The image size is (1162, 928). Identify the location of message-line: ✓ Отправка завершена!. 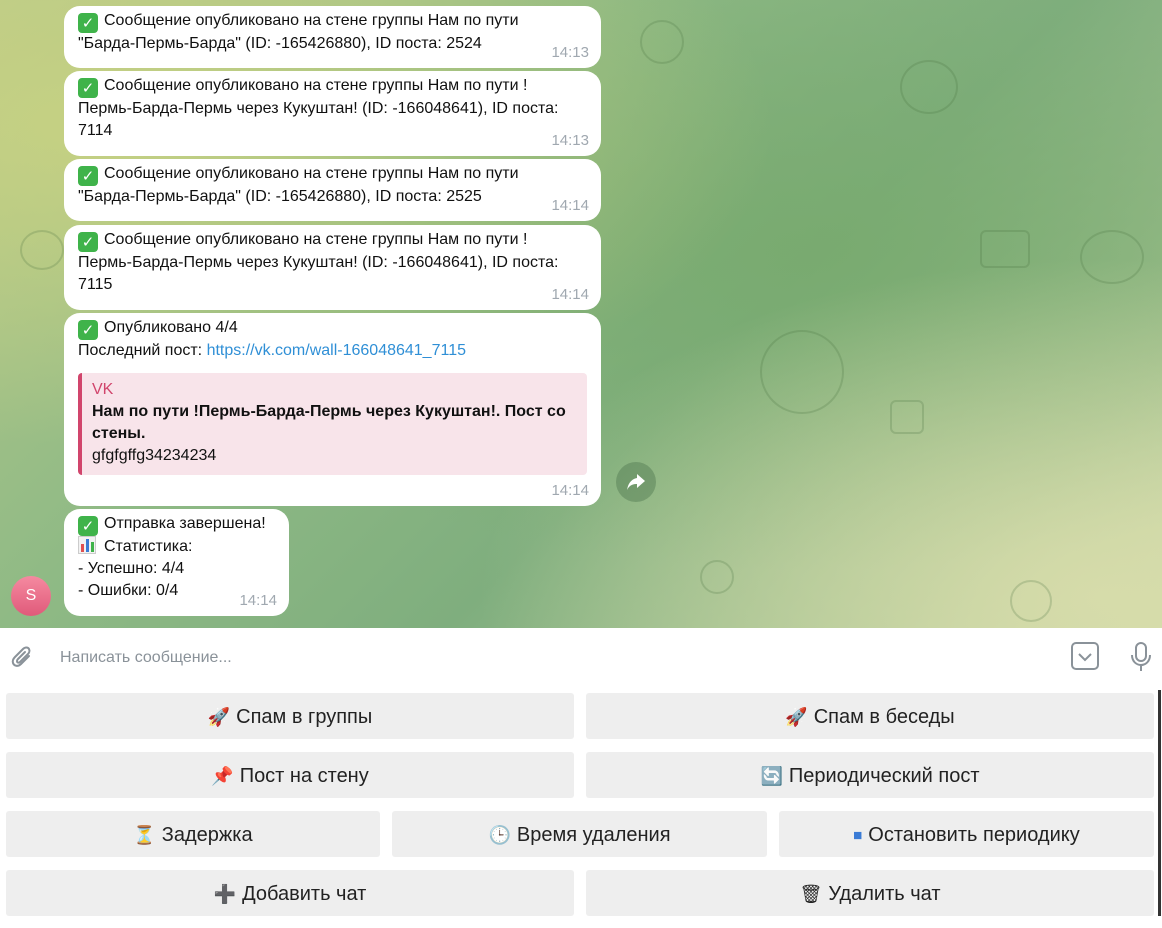
(176, 524).